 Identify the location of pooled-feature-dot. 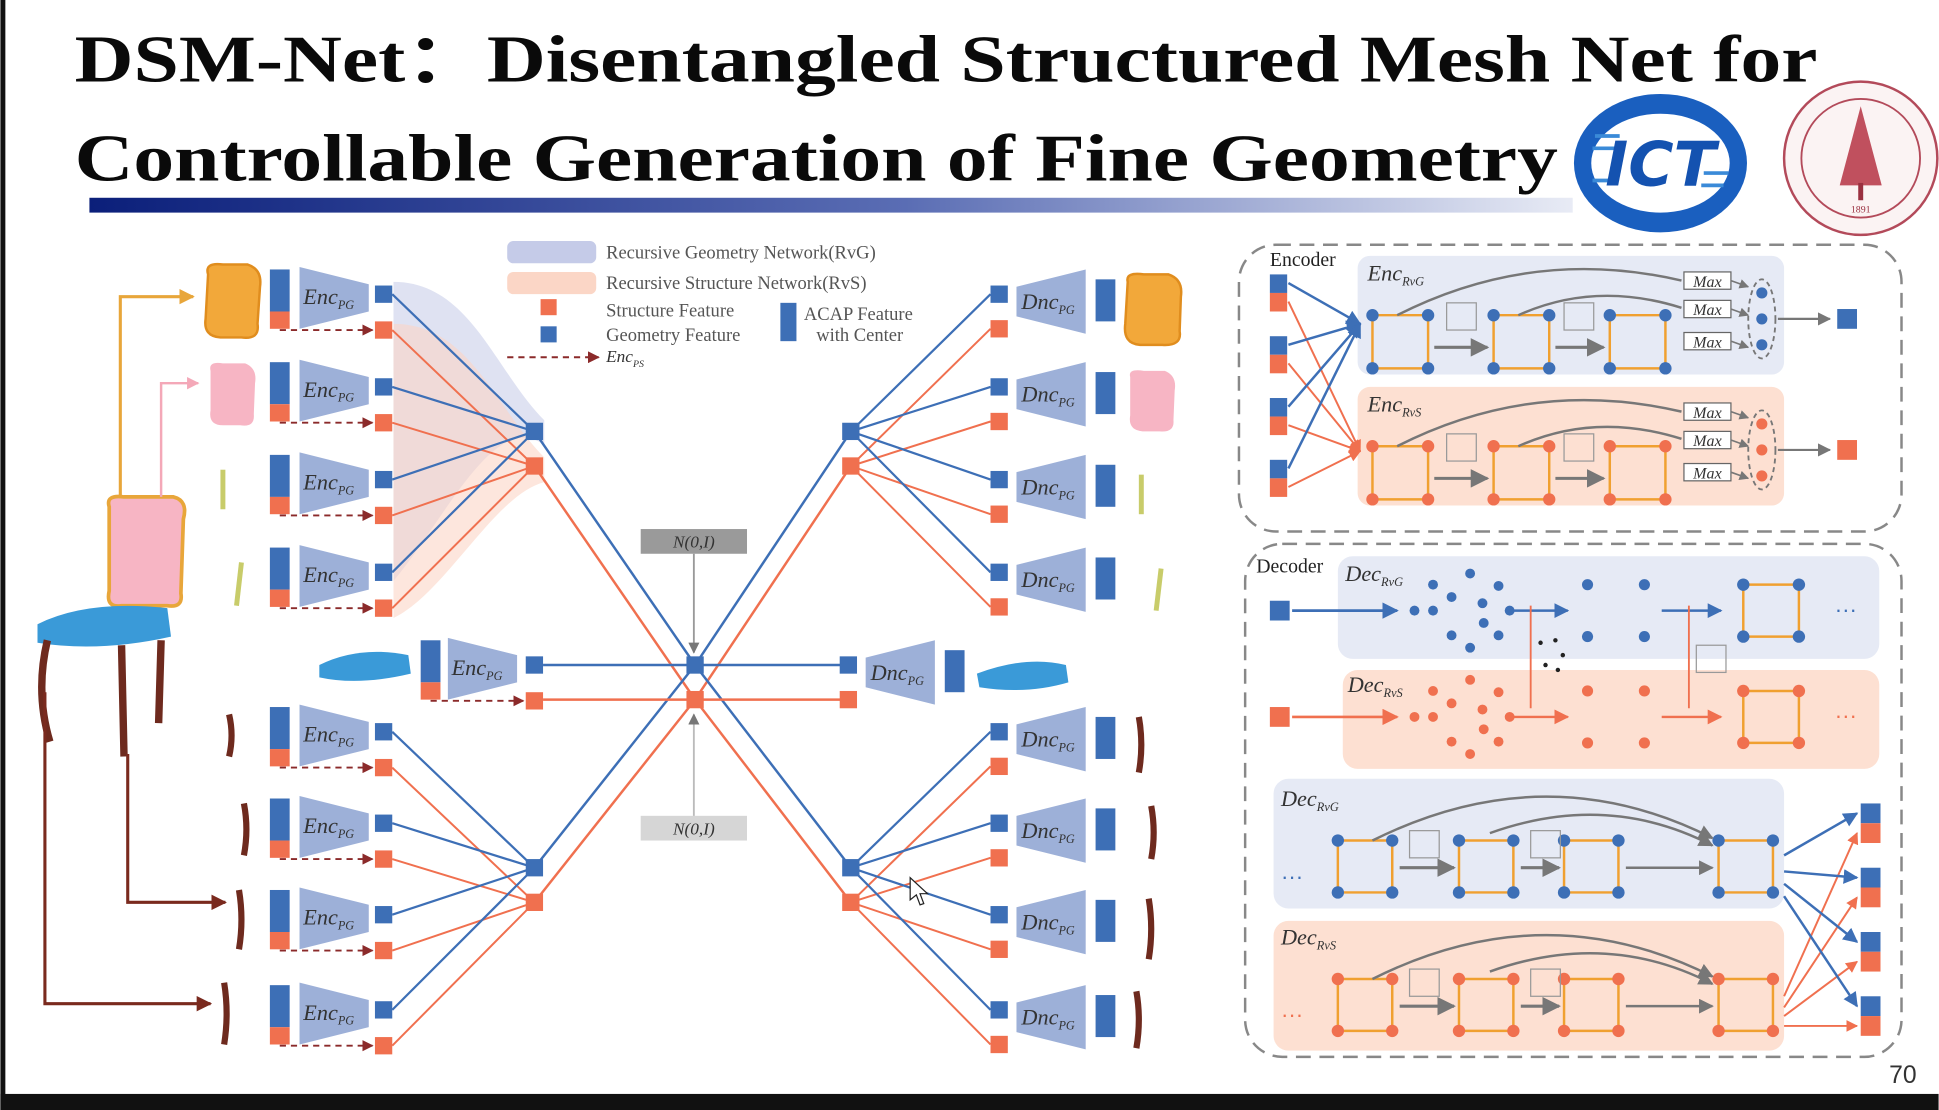
(1762, 450).